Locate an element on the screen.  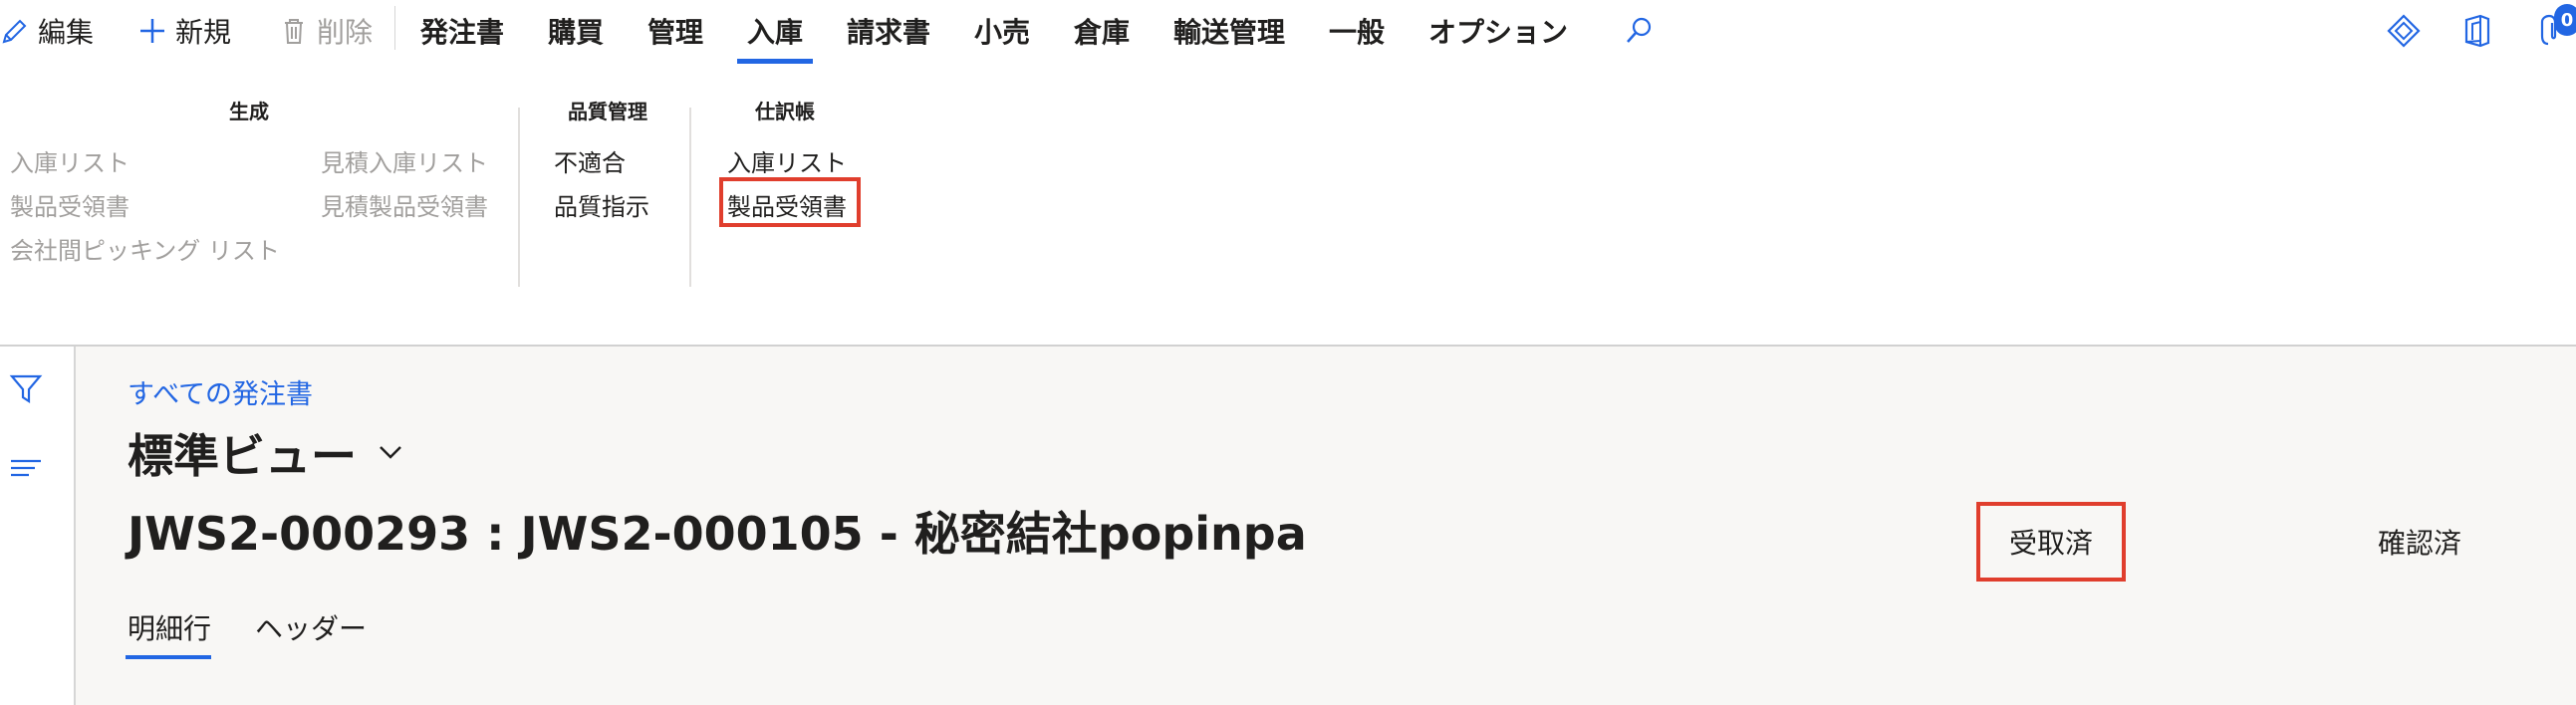
status-received: 受取済 is located at coordinates (2051, 542).